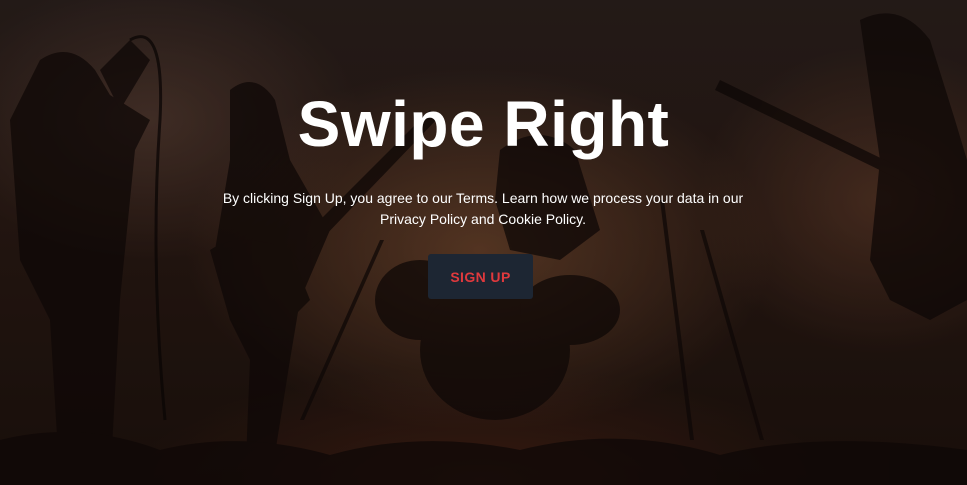 This screenshot has width=967, height=485. I want to click on hero-title: Swipe Right, so click(483, 124).